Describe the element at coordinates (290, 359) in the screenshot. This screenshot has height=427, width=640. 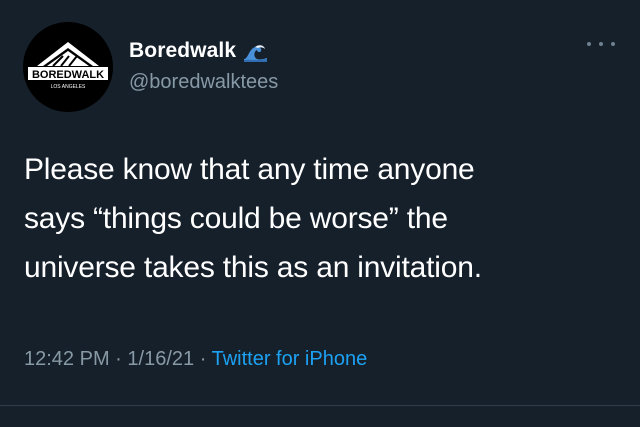
I see `tweet-source-link: Twitter for iPhone` at that location.